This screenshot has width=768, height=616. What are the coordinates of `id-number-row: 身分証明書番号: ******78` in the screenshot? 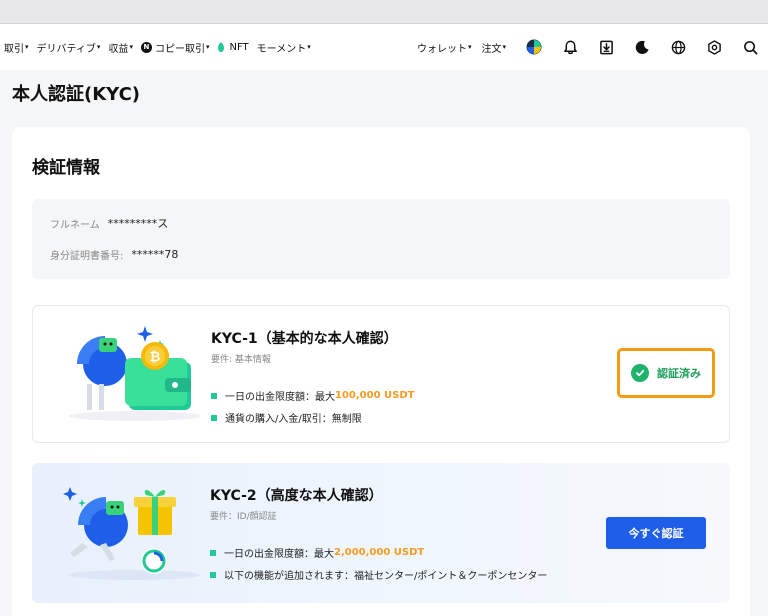 It's located at (114, 254).